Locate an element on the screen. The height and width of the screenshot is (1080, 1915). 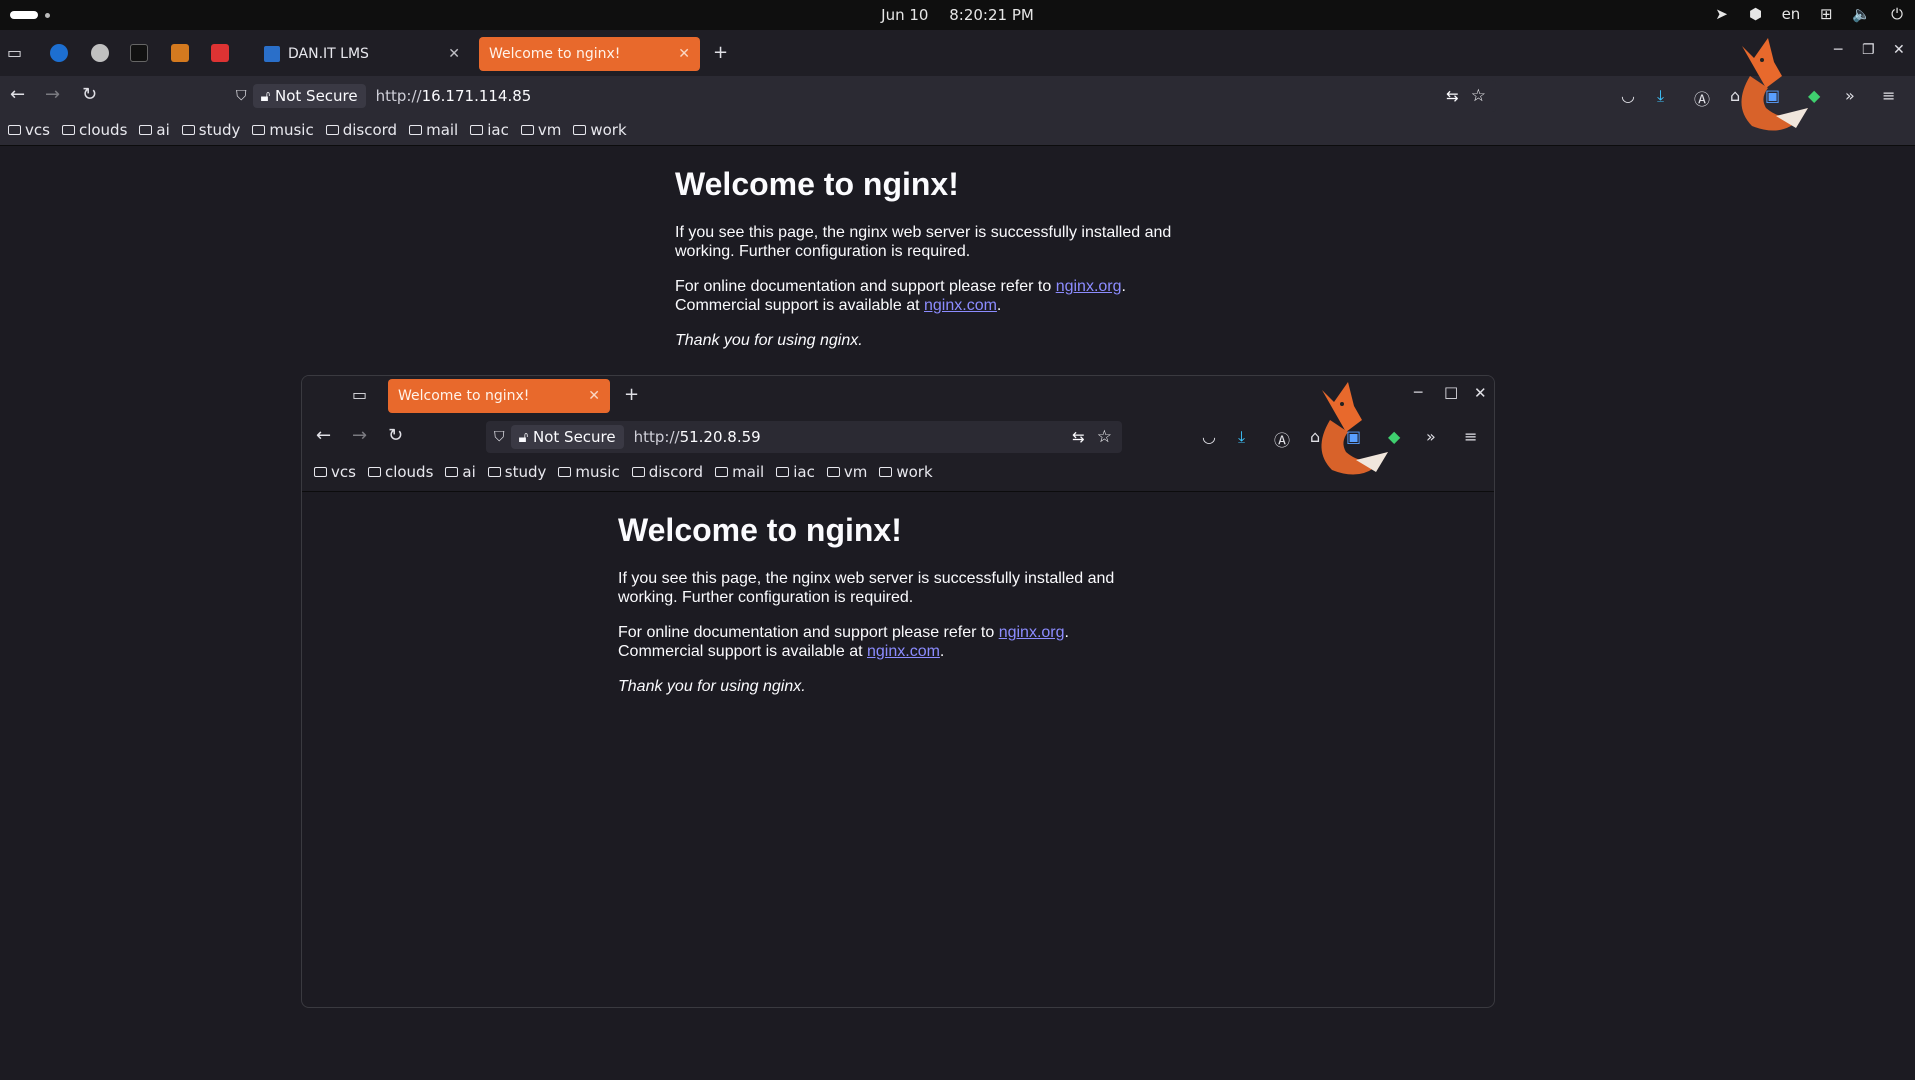
page-title: Welcome to nginx! is located at coordinates (817, 184).